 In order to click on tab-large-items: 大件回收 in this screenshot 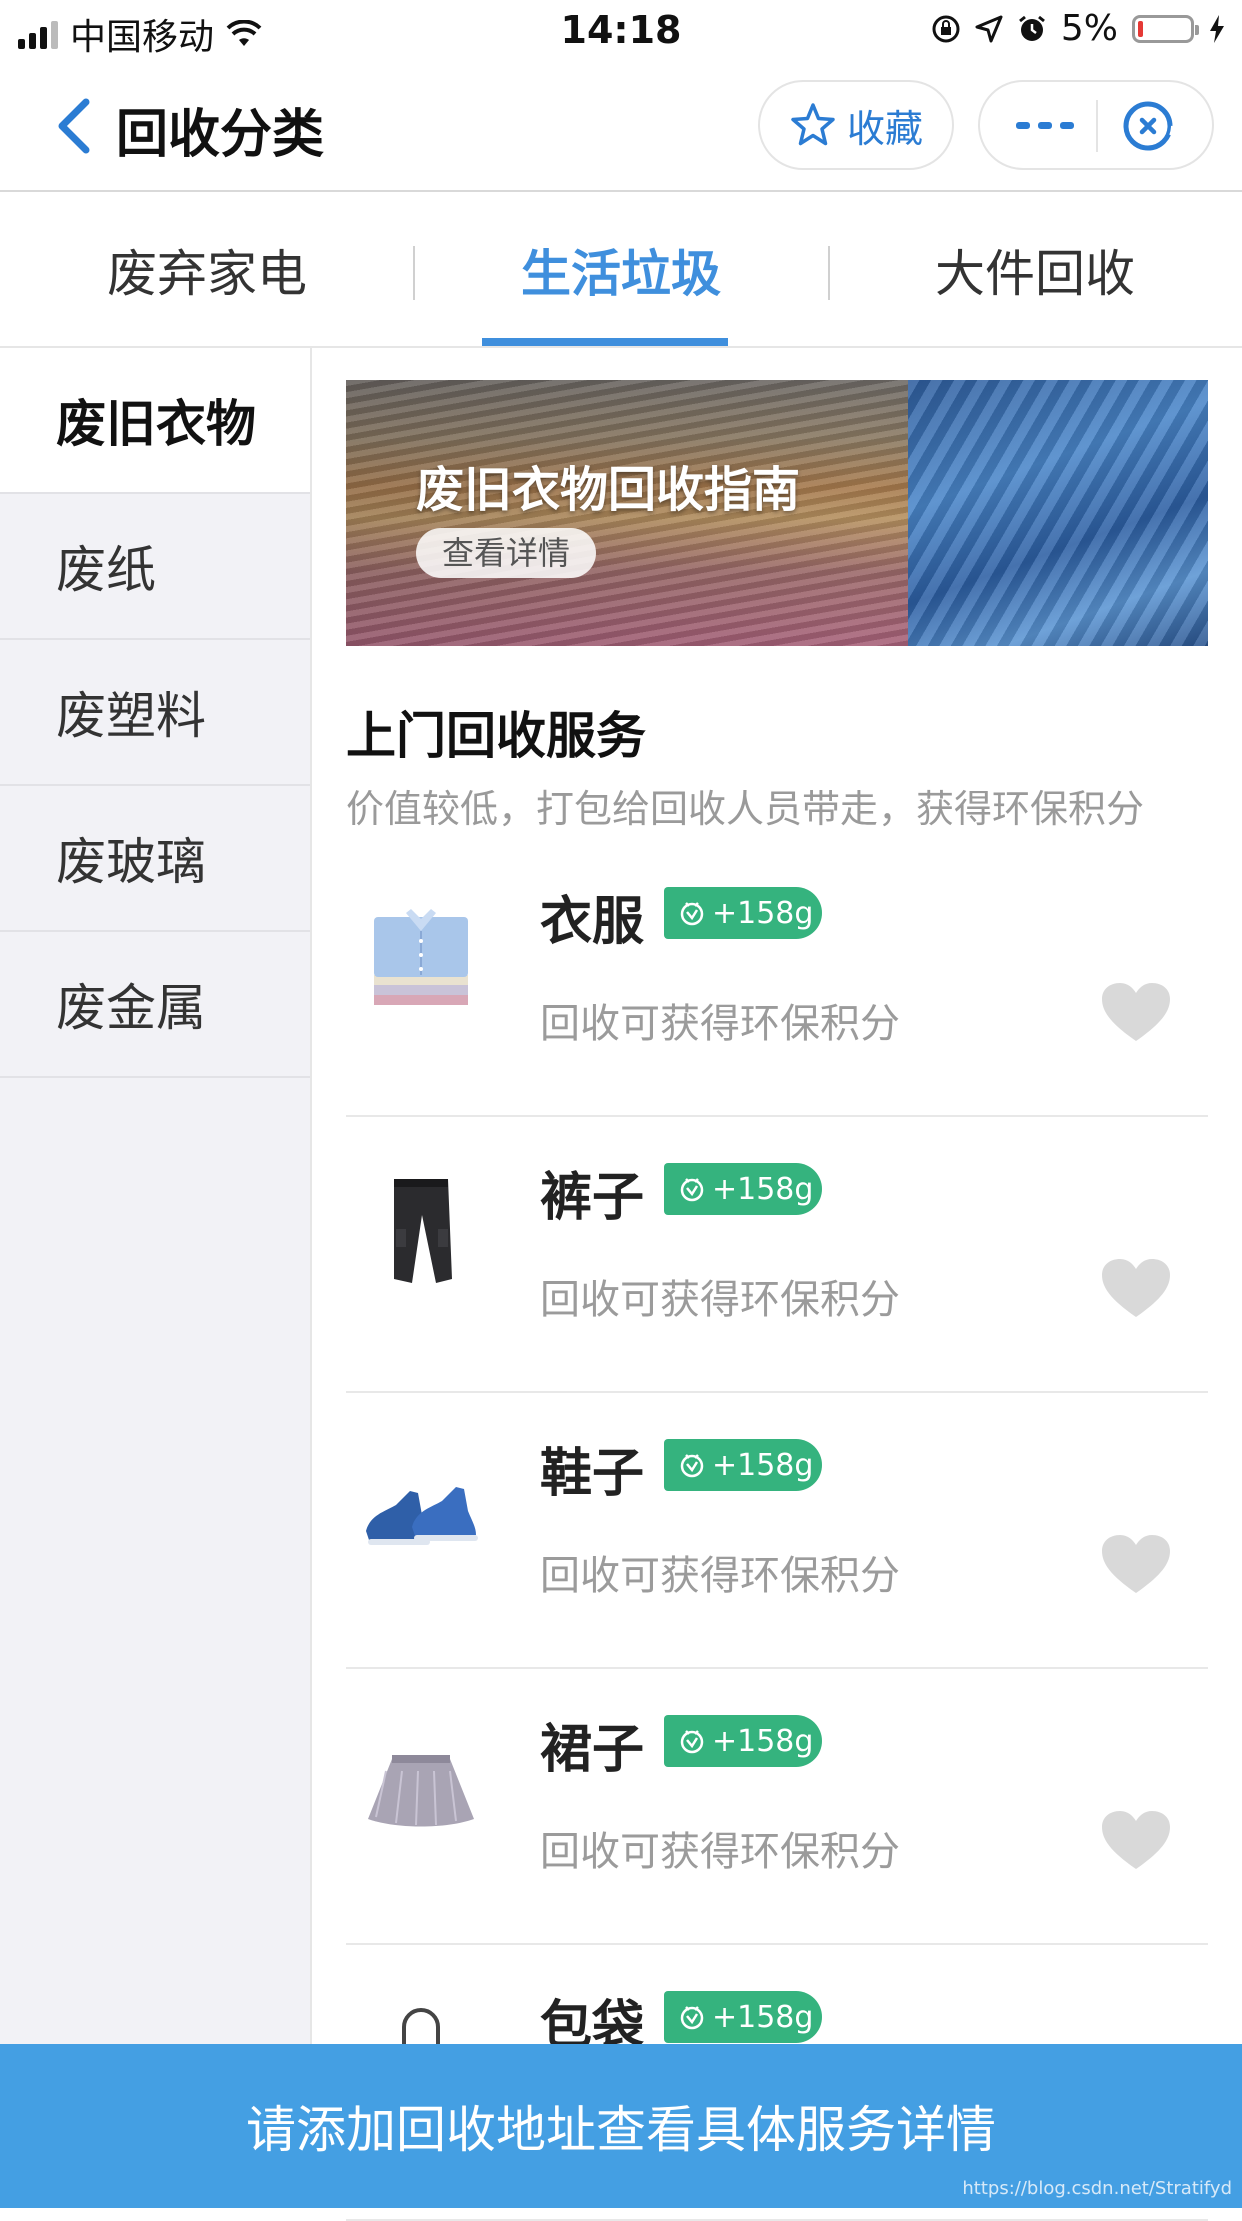, I will do `click(1035, 270)`.